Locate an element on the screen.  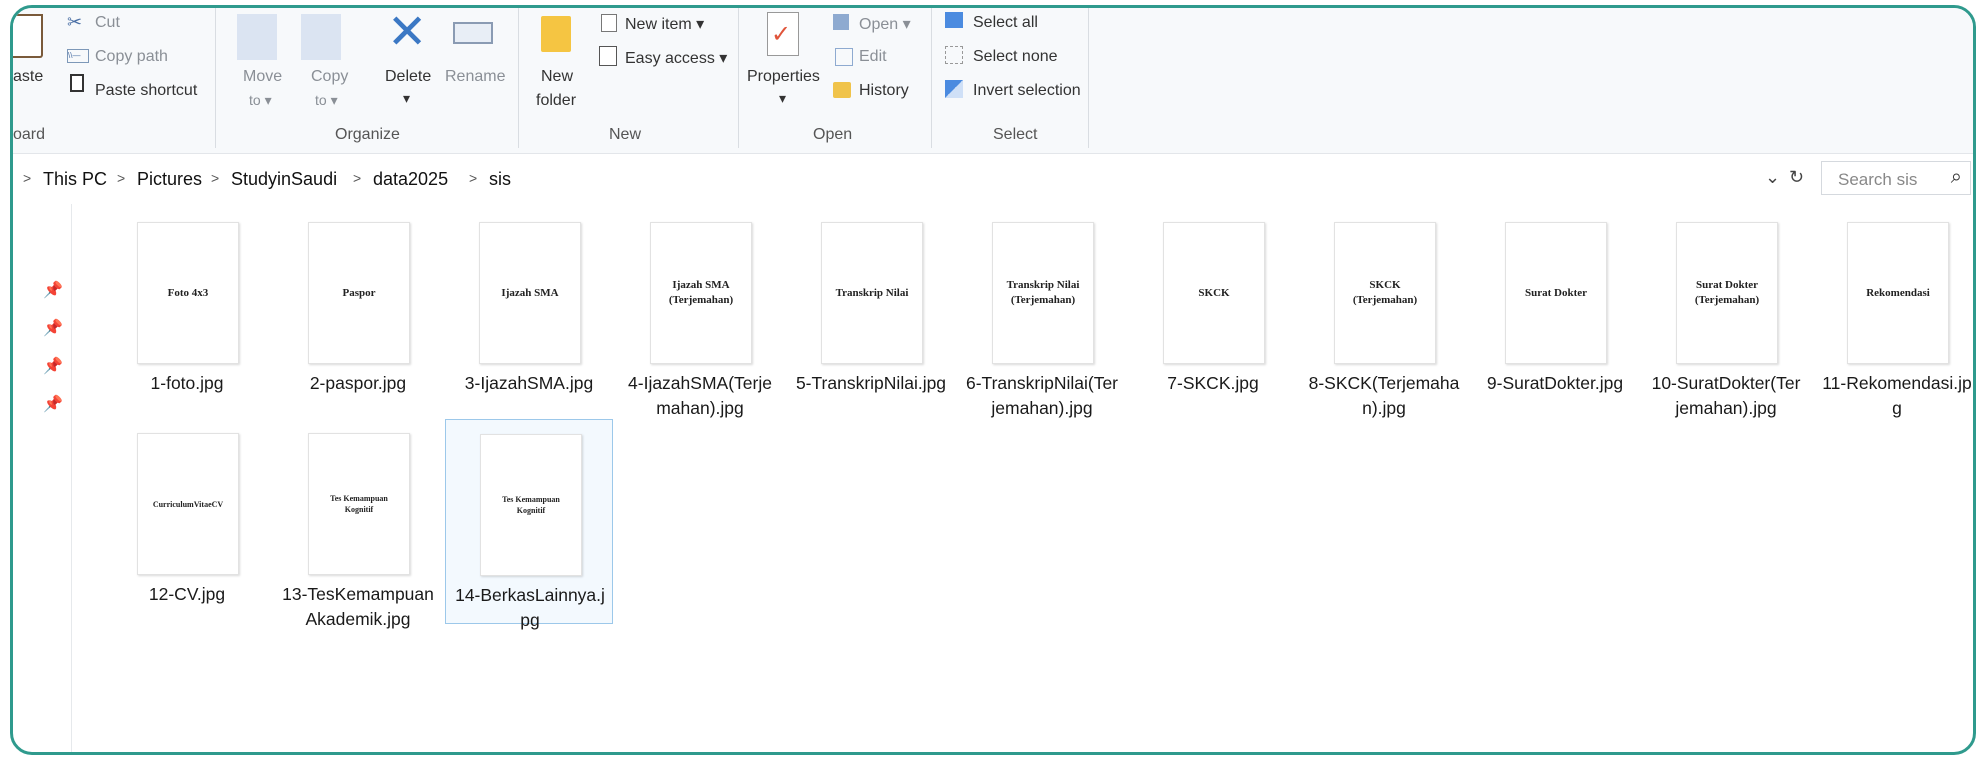
new-folder-button: New is located at coordinates (557, 77).